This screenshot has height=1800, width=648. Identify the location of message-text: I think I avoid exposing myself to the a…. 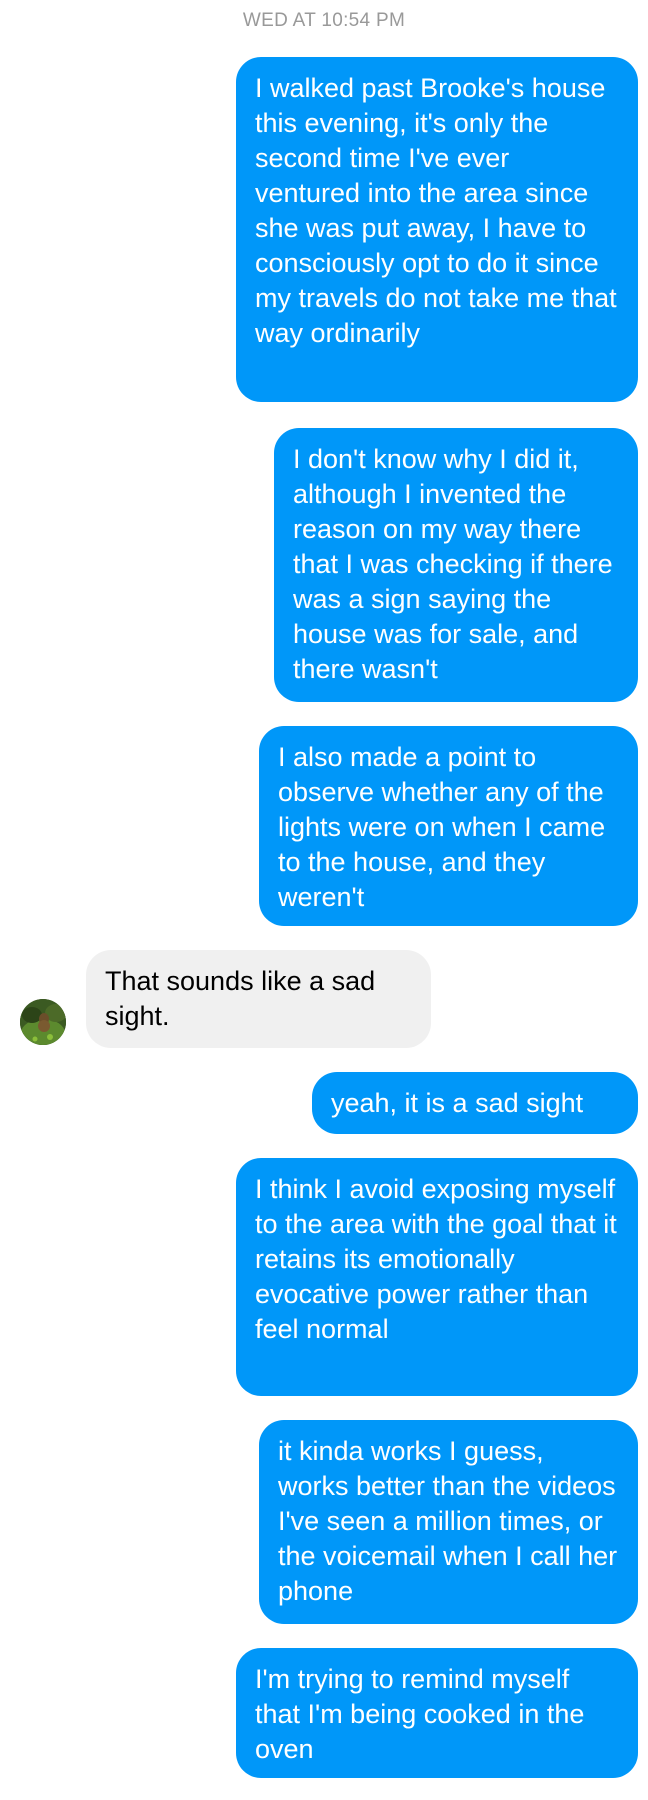
(436, 1259).